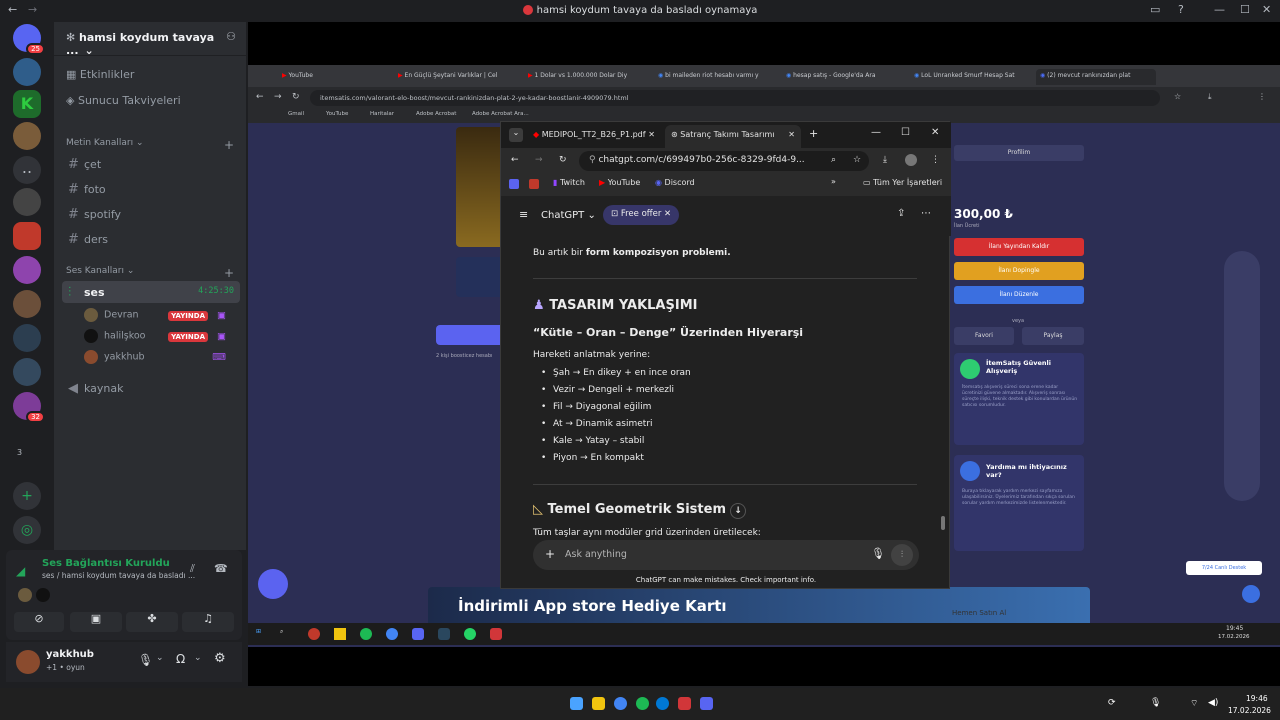 The width and height of the screenshot is (1280, 720). What do you see at coordinates (151, 75) in the screenshot?
I see `events-link: ▦ Etkinlikler` at bounding box center [151, 75].